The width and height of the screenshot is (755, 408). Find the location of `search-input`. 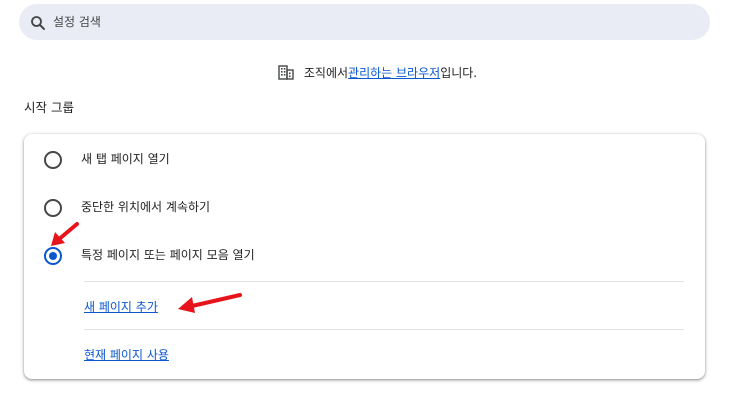

search-input is located at coordinates (363, 22).